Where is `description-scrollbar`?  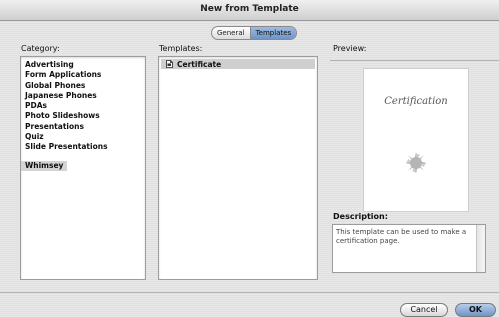 description-scrollbar is located at coordinates (480, 248).